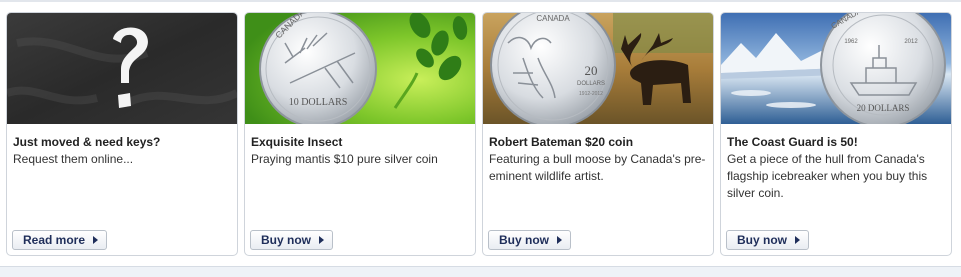  I want to click on bottom-section-bar, so click(480, 271).